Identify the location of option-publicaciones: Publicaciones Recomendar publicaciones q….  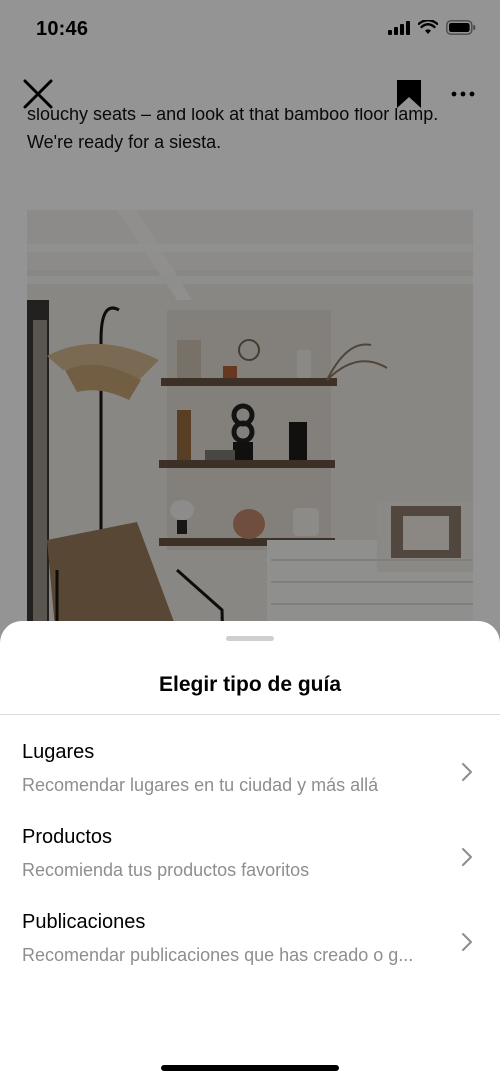
(250, 953).